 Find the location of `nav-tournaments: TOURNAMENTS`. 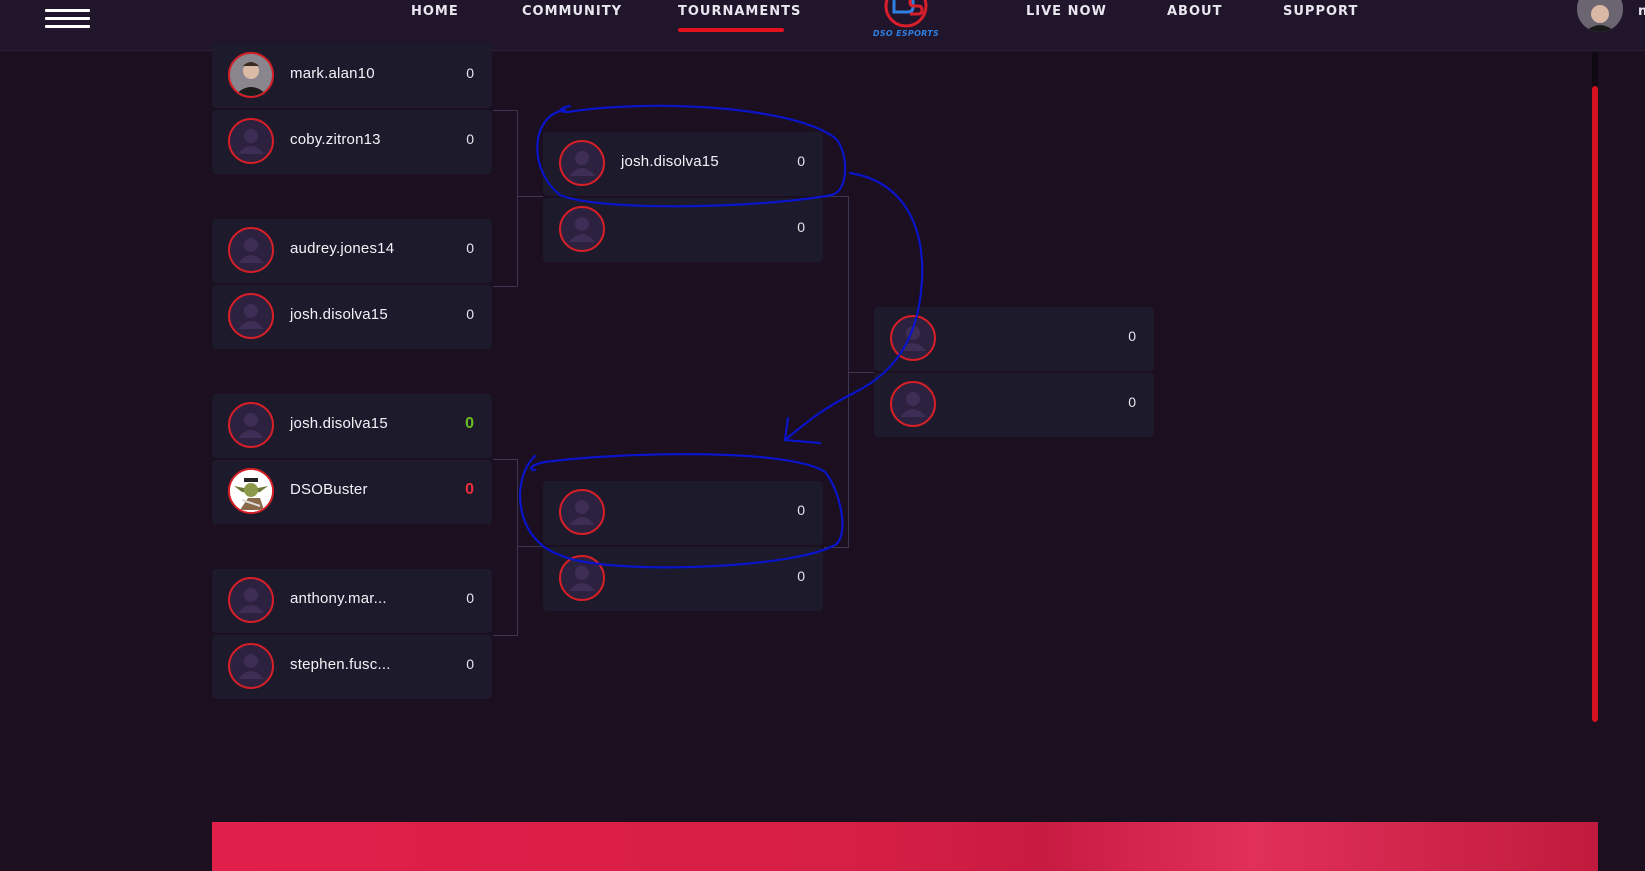

nav-tournaments: TOURNAMENTS is located at coordinates (739, 11).